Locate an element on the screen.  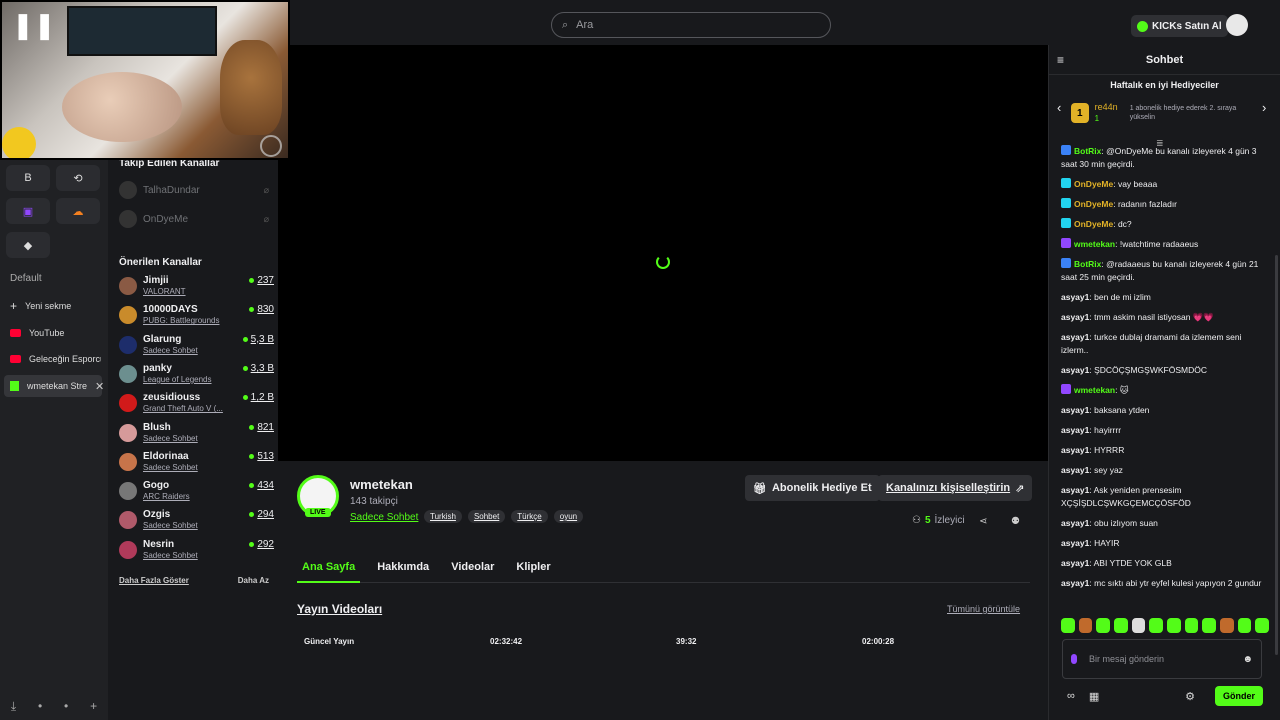
gift-sub-button: 🎁︎ Abonelik Hediye Et is located at coordinates (812, 488).